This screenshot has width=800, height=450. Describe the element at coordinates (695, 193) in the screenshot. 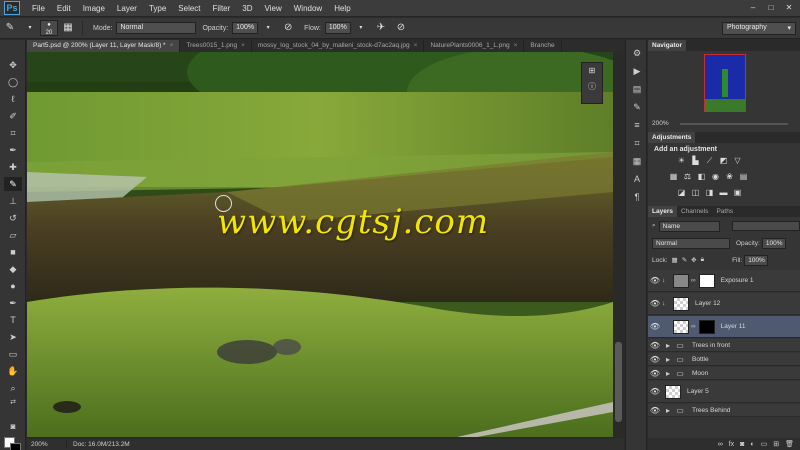

I see `posterize-icon: ◫` at that location.